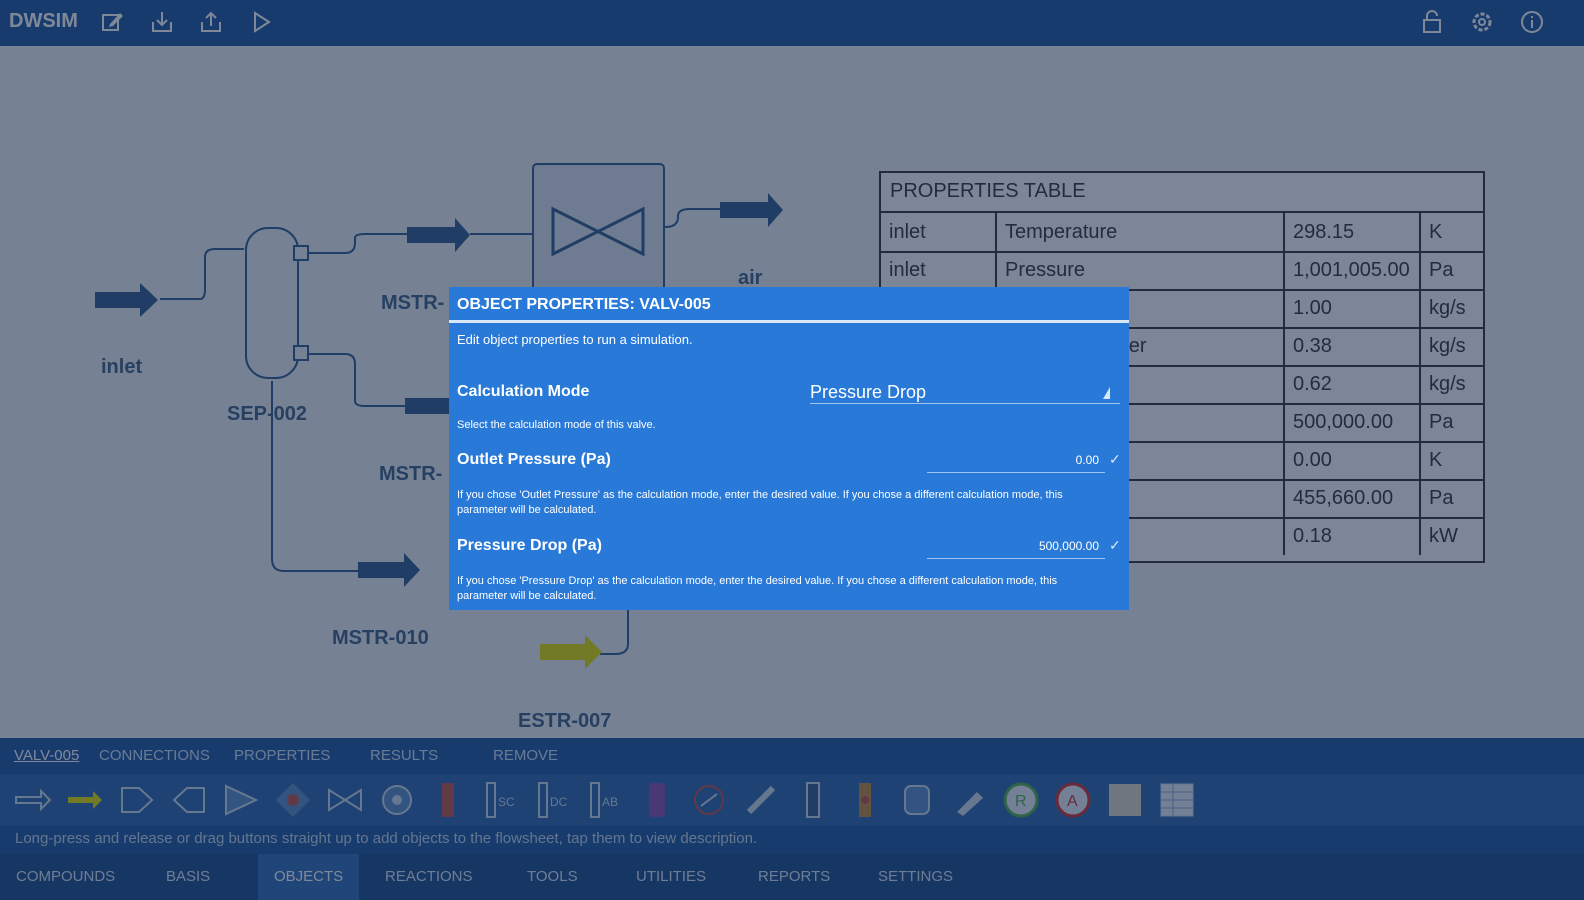  I want to click on outlet-check-icon: ✓, so click(1115, 459).